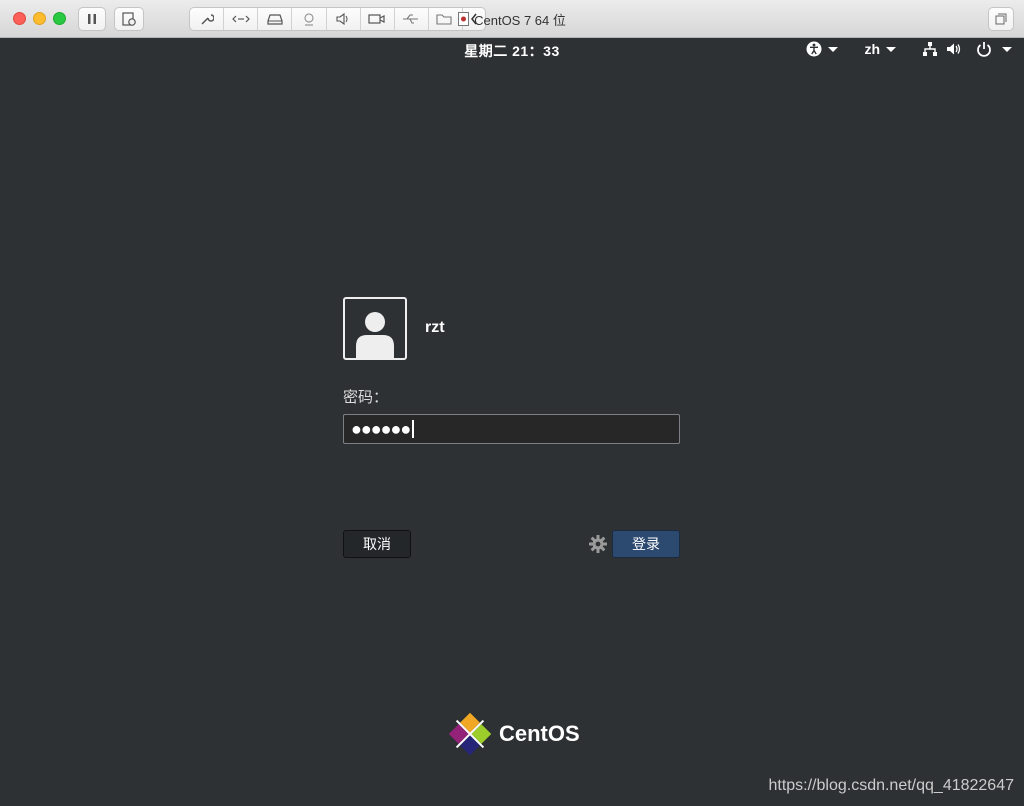 The width and height of the screenshot is (1024, 806). I want to click on pause-vm-button, so click(92, 19).